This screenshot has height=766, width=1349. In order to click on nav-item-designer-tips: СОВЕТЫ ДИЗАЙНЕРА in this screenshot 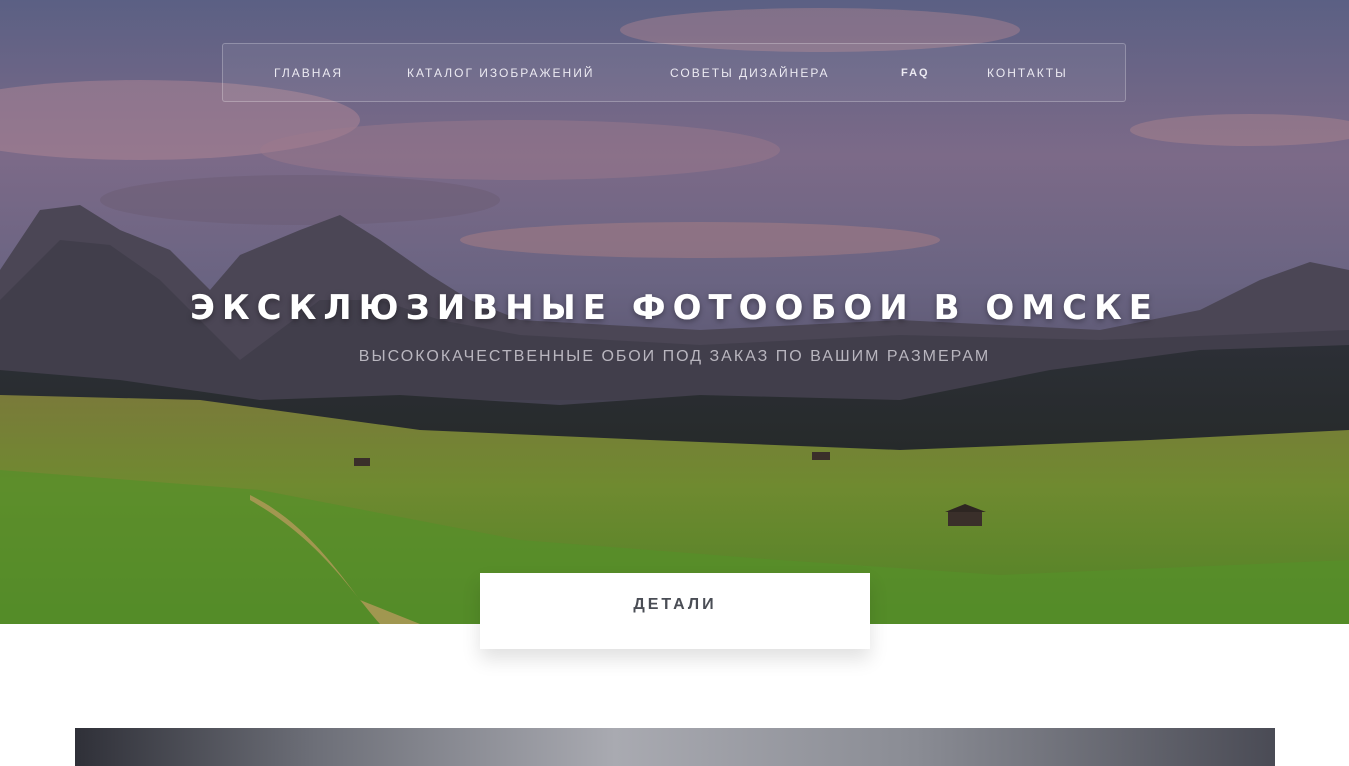, I will do `click(750, 73)`.